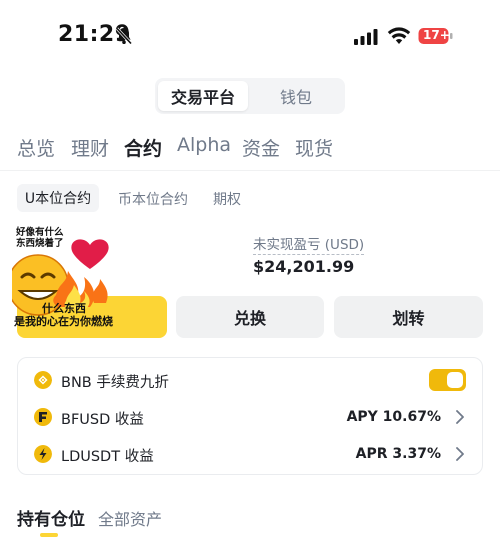  What do you see at coordinates (153, 199) in the screenshot?
I see `subtab-coinm-futures: 币本位合约` at bounding box center [153, 199].